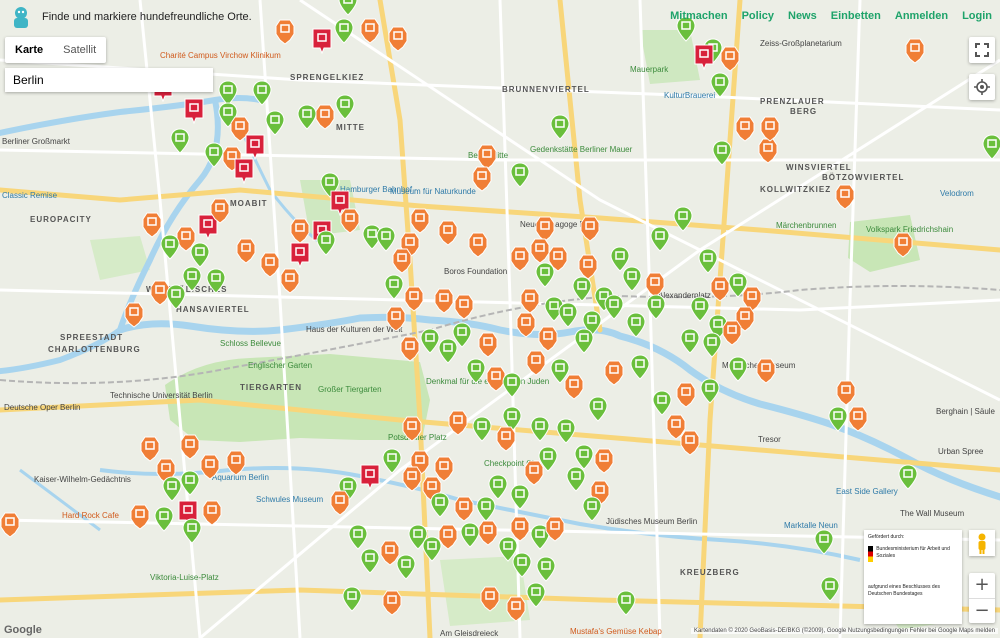 The width and height of the screenshot is (1000, 638). I want to click on place-label: Großer Tiergarten, so click(350, 389).